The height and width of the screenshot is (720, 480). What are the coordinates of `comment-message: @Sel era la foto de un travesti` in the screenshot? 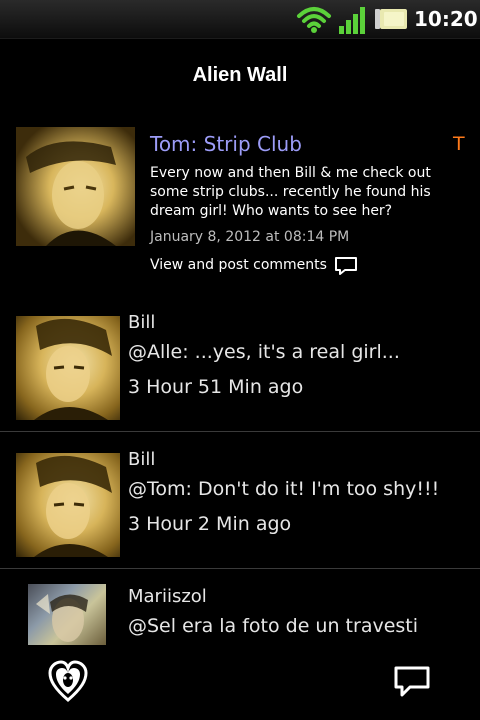 It's located at (273, 626).